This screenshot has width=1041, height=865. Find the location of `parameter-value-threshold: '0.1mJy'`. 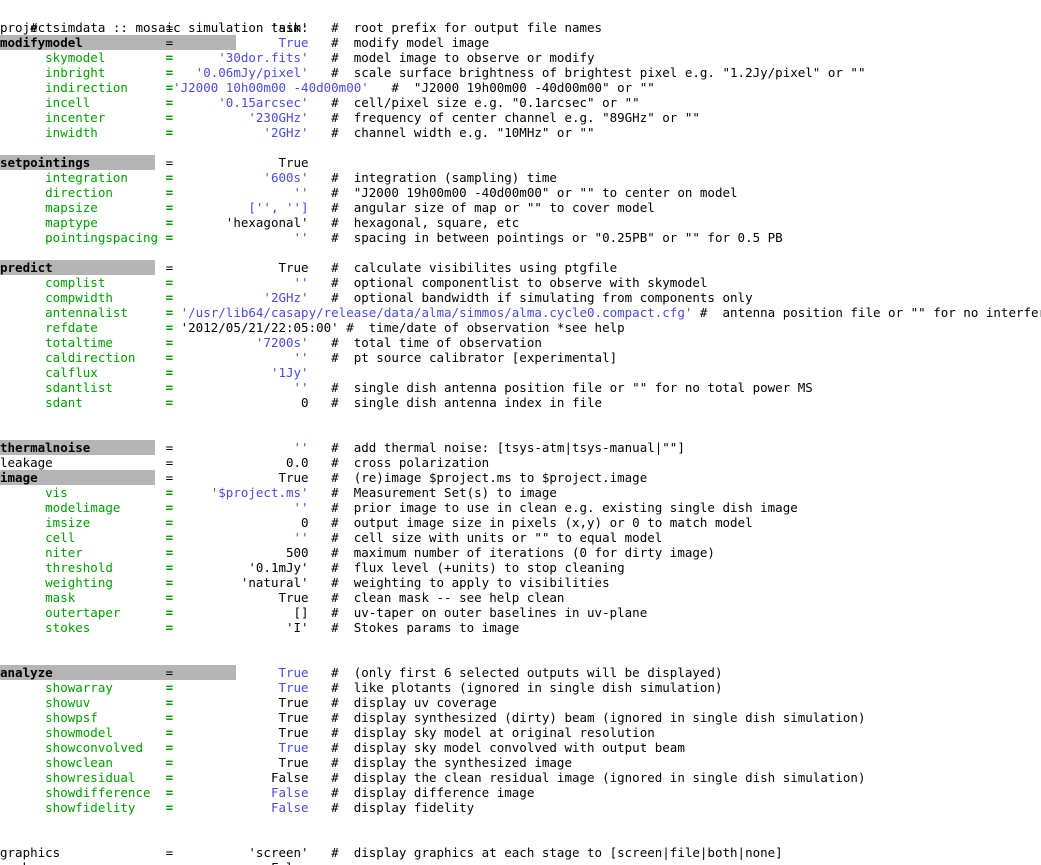

parameter-value-threshold: '0.1mJy' is located at coordinates (240, 567).